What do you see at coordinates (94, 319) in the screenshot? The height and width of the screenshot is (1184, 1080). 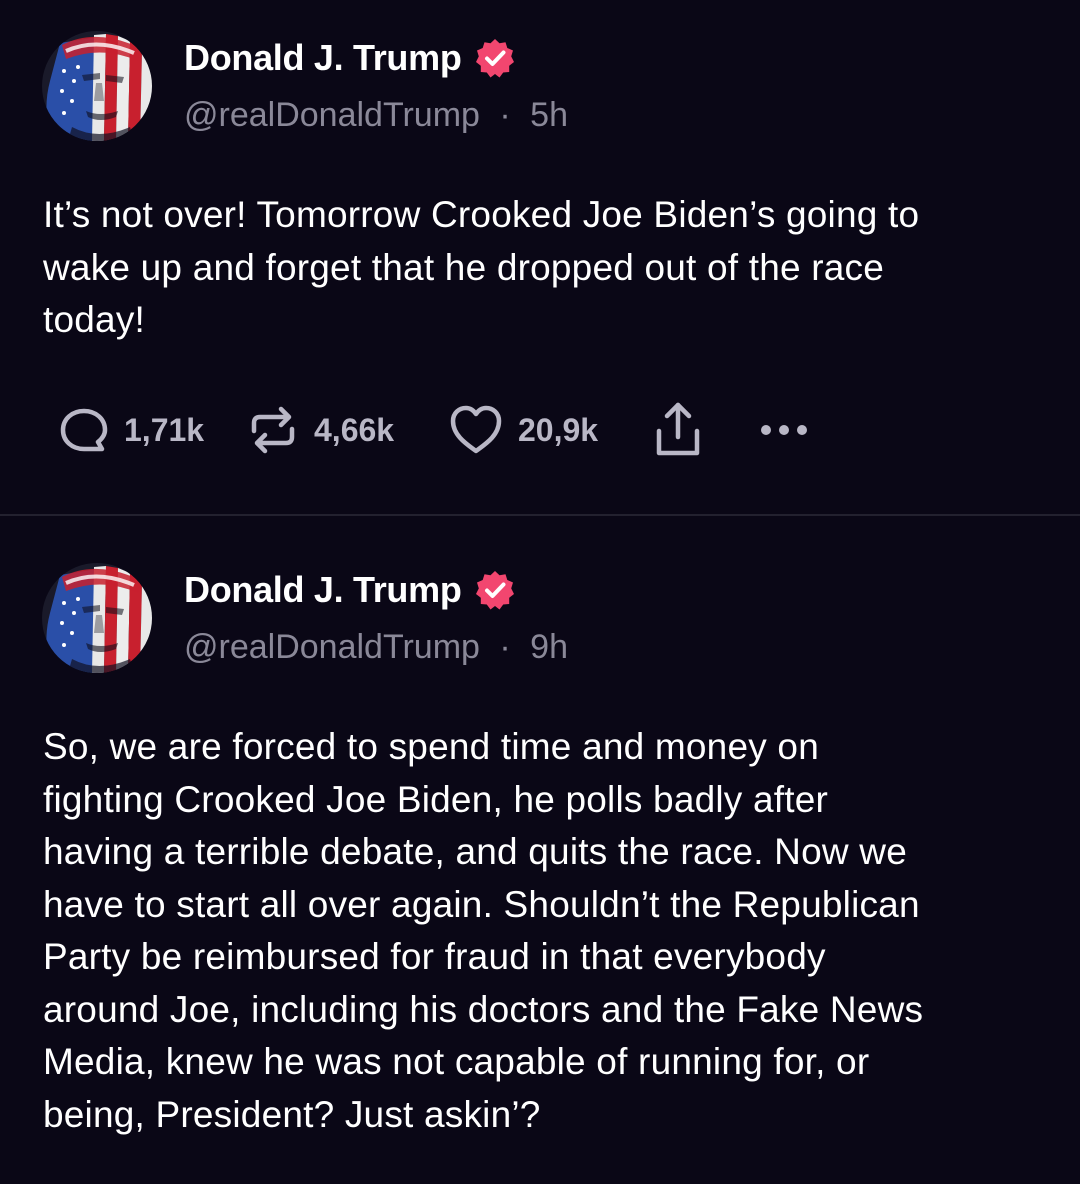 I see `post-text-line: today!` at bounding box center [94, 319].